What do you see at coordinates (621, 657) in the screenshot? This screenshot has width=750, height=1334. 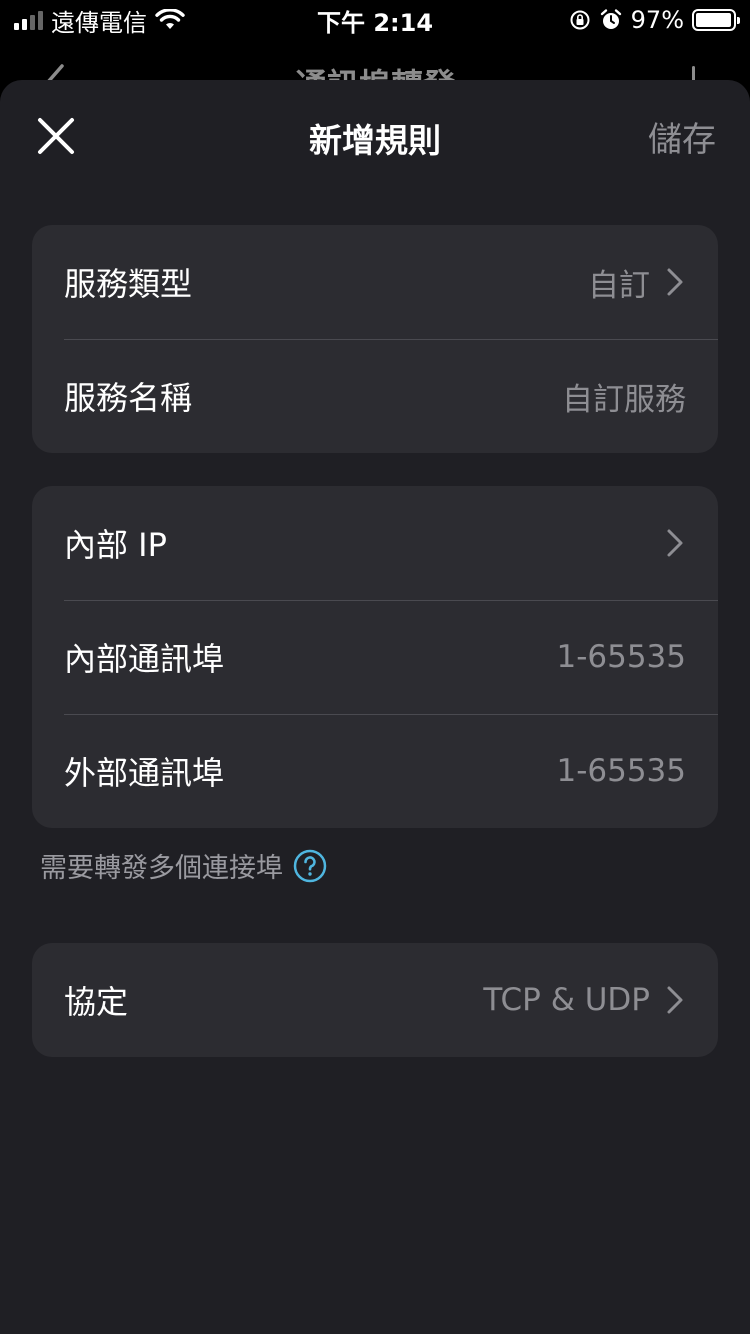 I see `internal-port-input: 1-65535` at bounding box center [621, 657].